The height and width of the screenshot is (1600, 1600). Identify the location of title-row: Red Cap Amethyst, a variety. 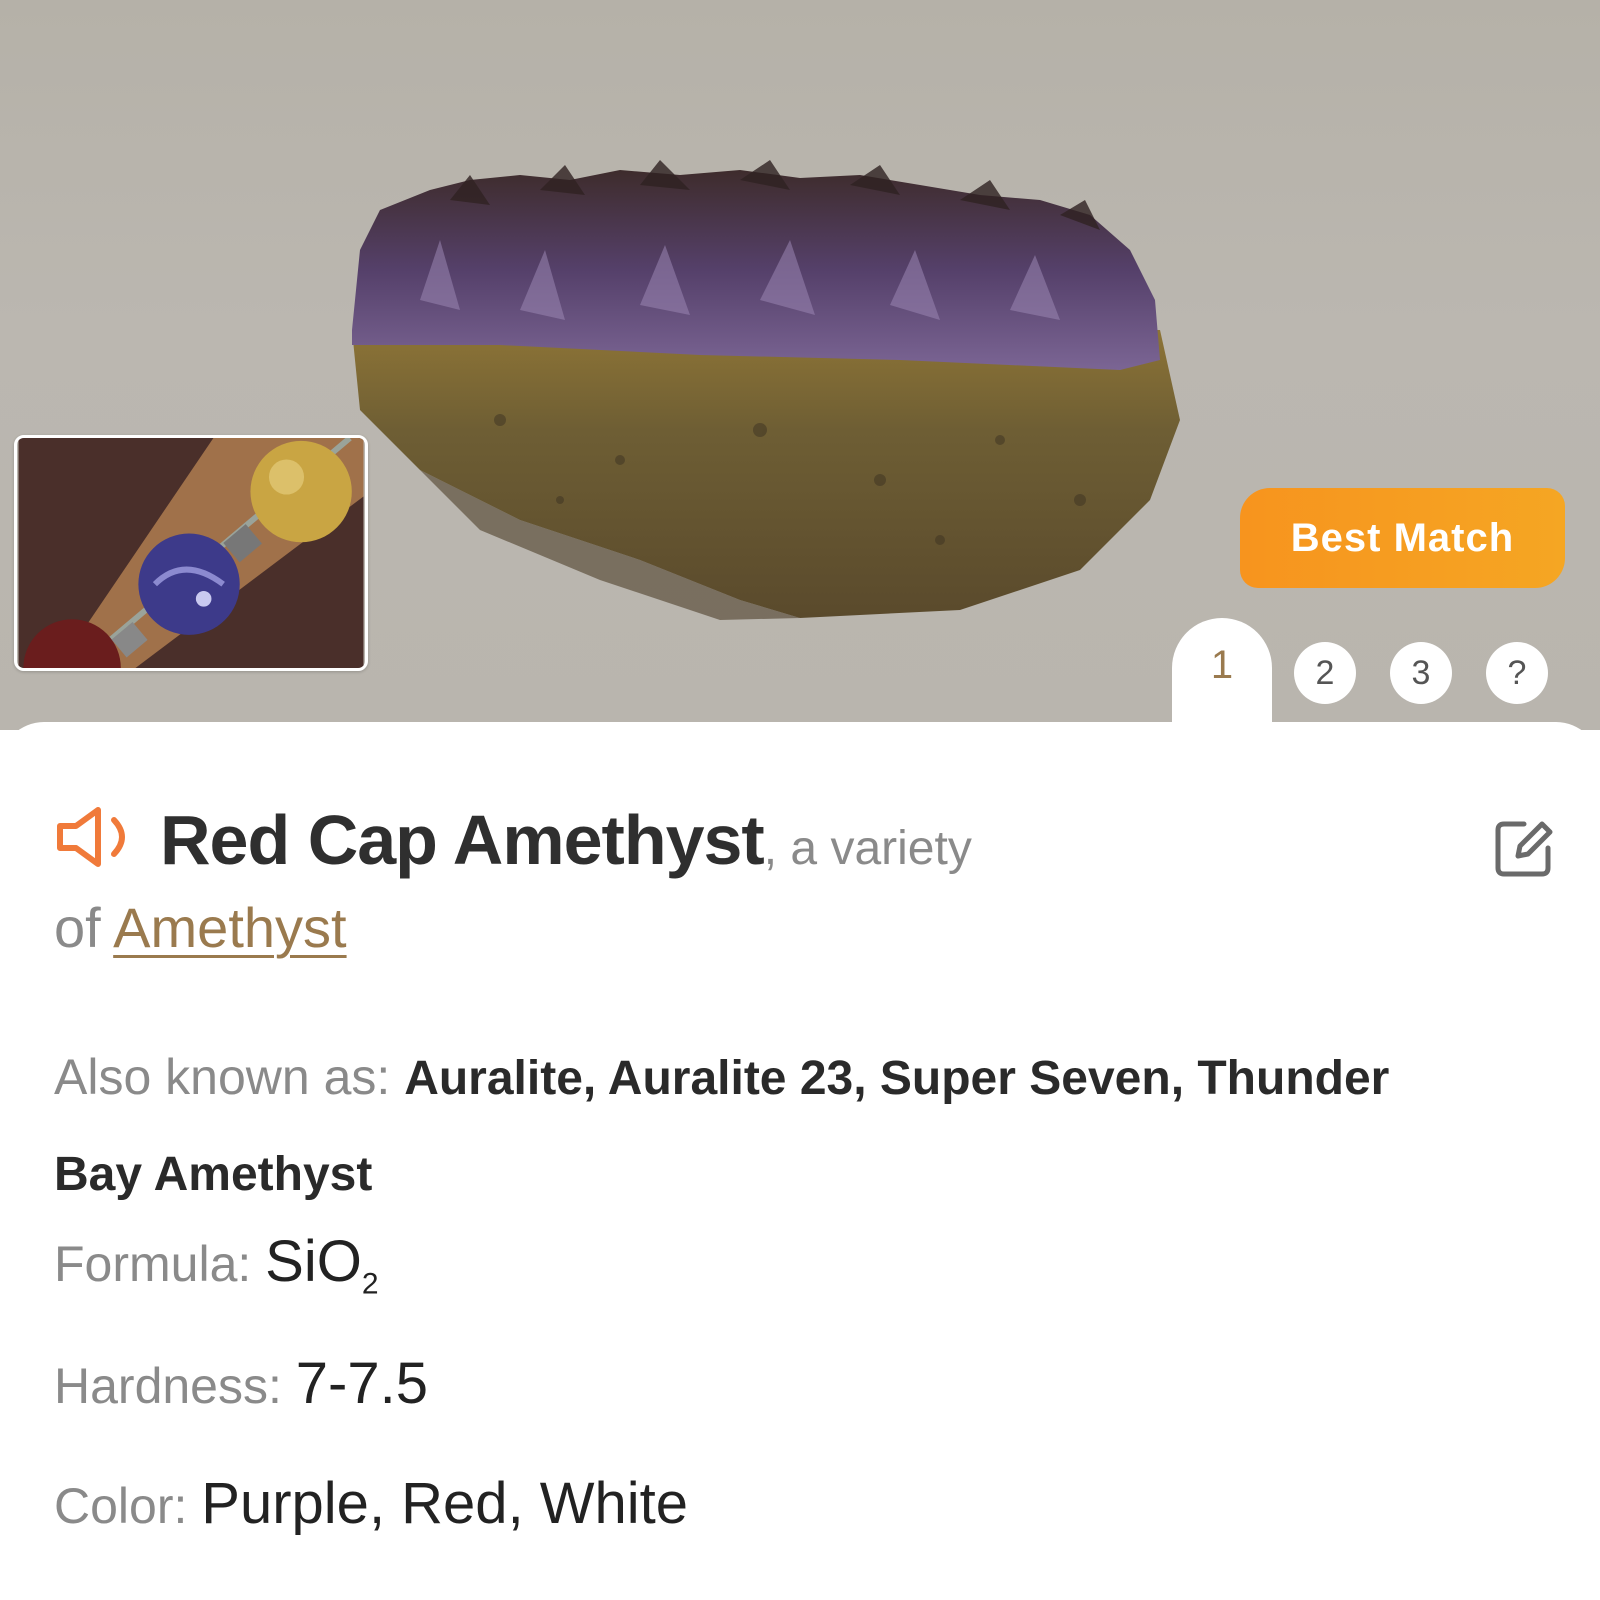
(754, 844).